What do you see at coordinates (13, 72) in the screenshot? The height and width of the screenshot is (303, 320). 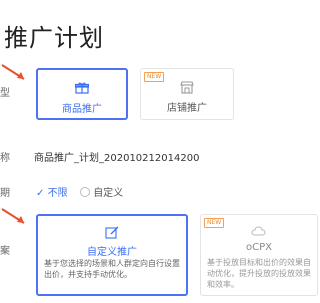 I see `annotation-arrow-top` at bounding box center [13, 72].